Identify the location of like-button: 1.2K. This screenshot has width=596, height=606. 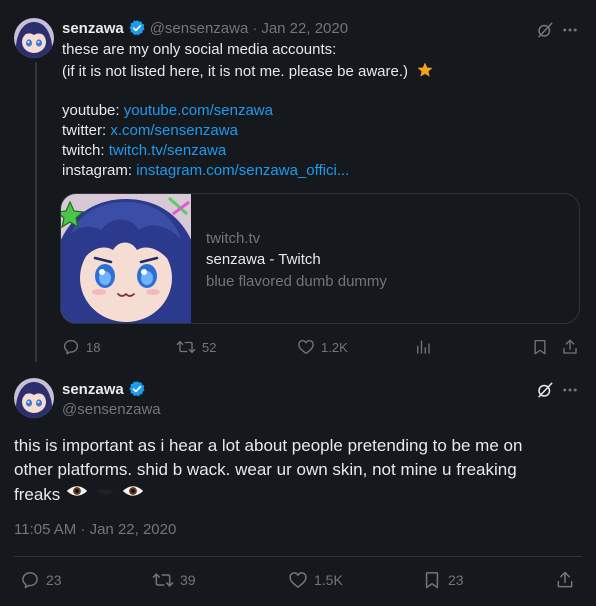
(322, 347).